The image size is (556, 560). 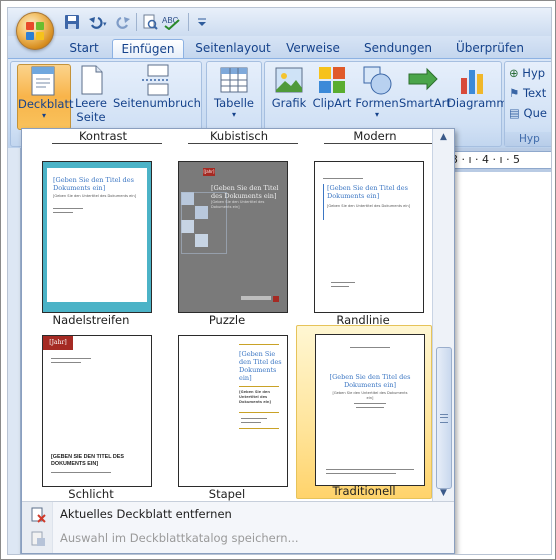 What do you see at coordinates (202, 22) in the screenshot?
I see `customize-qat-icon` at bounding box center [202, 22].